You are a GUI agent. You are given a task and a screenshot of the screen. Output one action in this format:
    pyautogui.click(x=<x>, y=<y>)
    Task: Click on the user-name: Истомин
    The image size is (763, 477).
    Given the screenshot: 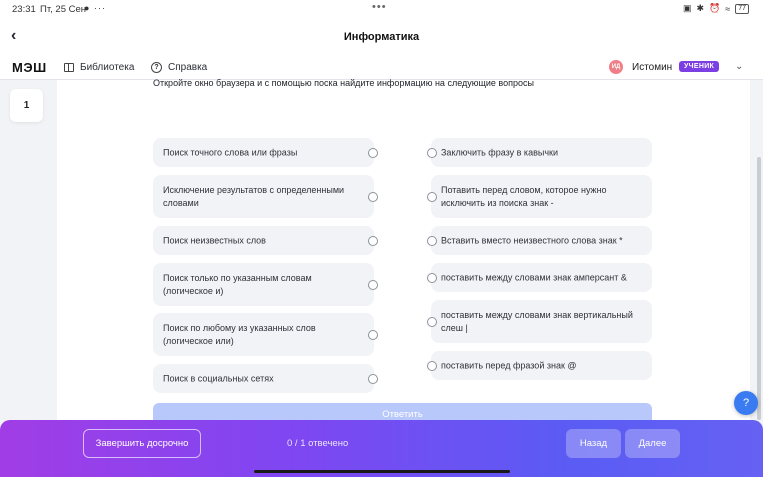 What is the action you would take?
    pyautogui.click(x=652, y=67)
    